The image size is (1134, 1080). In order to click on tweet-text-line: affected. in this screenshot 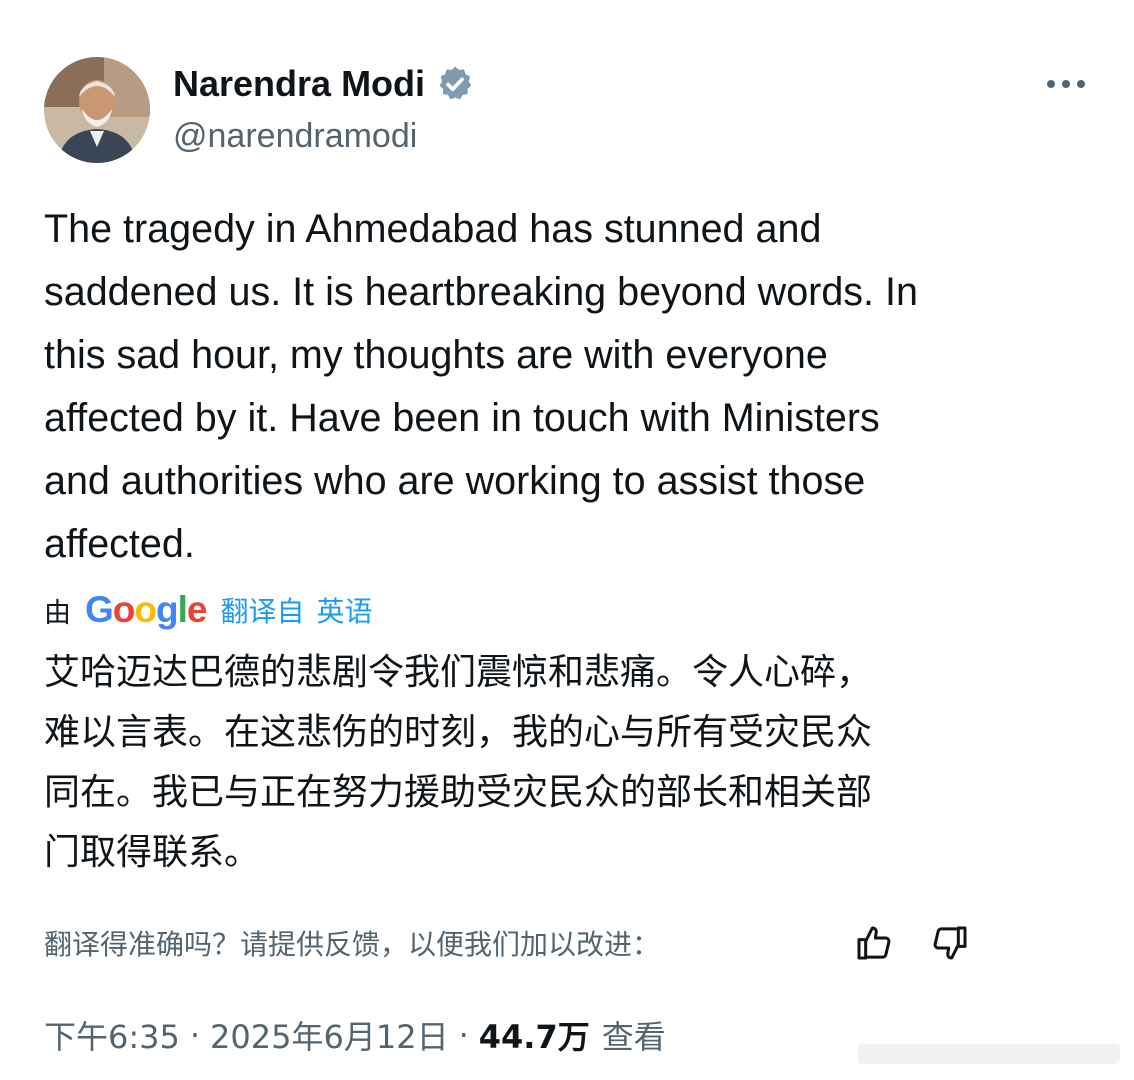, I will do `click(119, 544)`.